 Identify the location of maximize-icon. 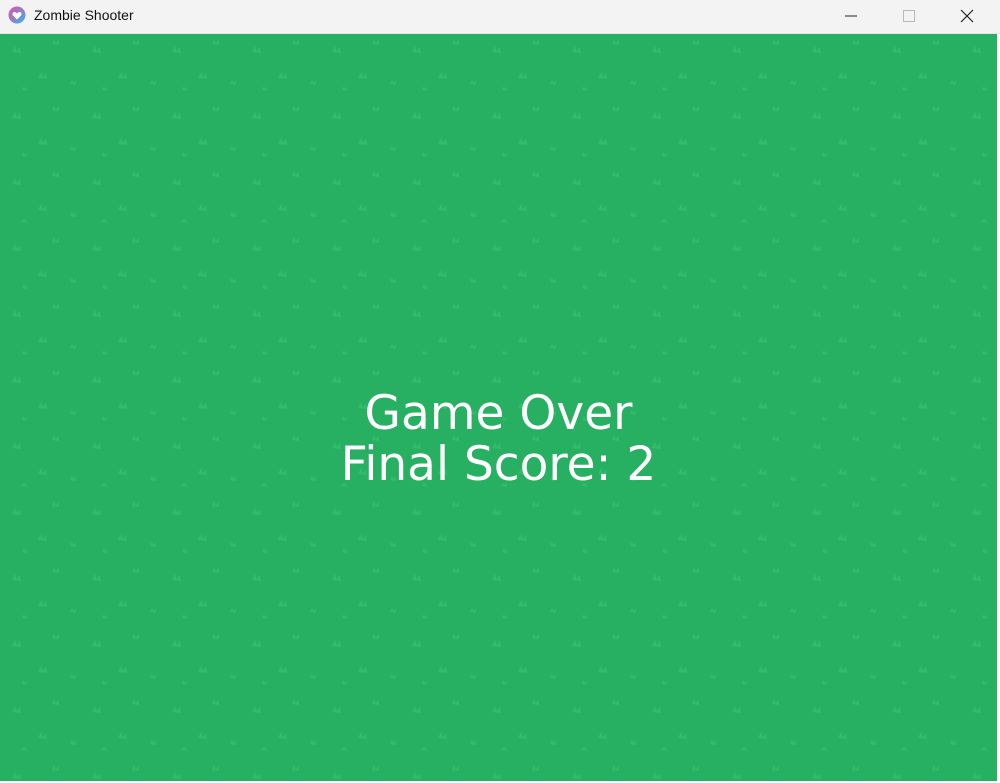
(909, 16).